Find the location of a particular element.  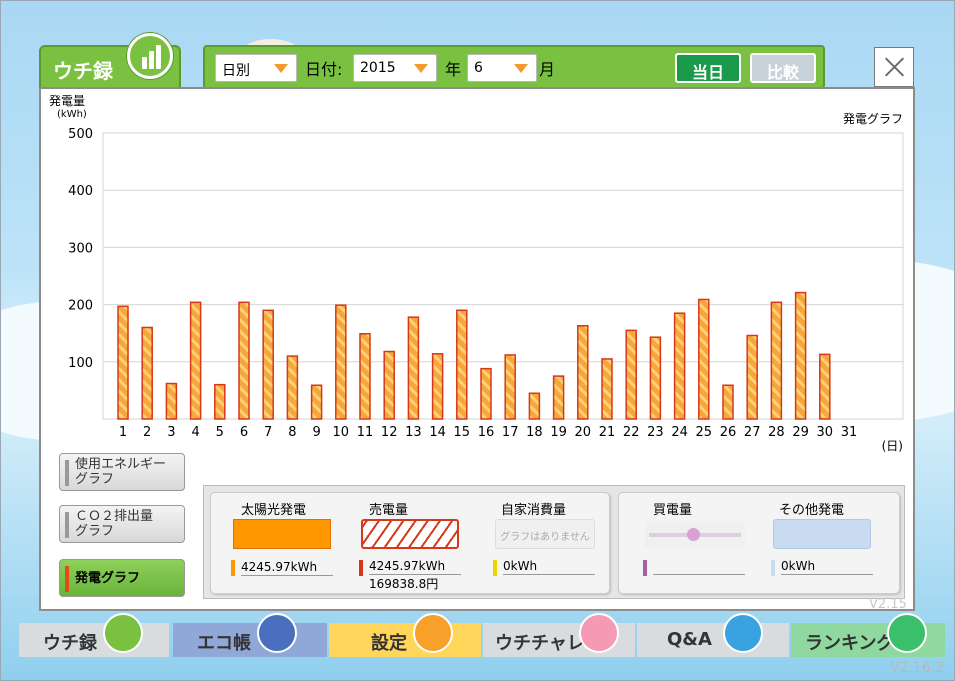

x-tick-label: 1 is located at coordinates (123, 432).